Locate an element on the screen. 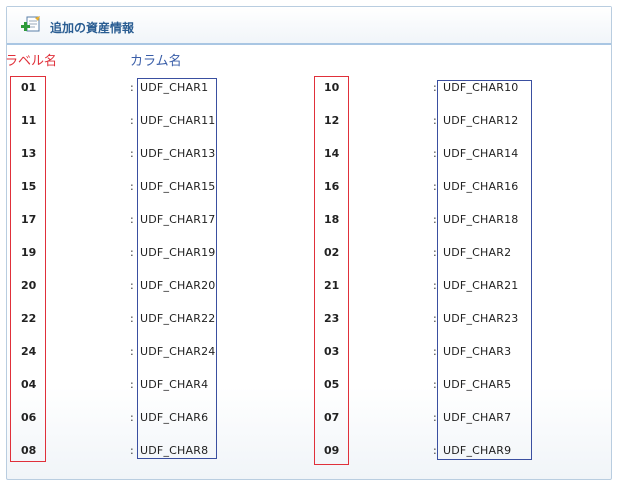 The height and width of the screenshot is (486, 622). field-row: 13: UDF_CHAR13 14: UDF_CHAR14 is located at coordinates (311, 154).